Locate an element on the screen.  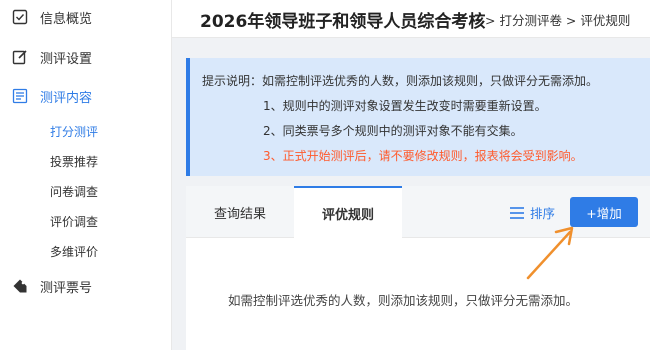
checkbox-icon is located at coordinates (20, 17).